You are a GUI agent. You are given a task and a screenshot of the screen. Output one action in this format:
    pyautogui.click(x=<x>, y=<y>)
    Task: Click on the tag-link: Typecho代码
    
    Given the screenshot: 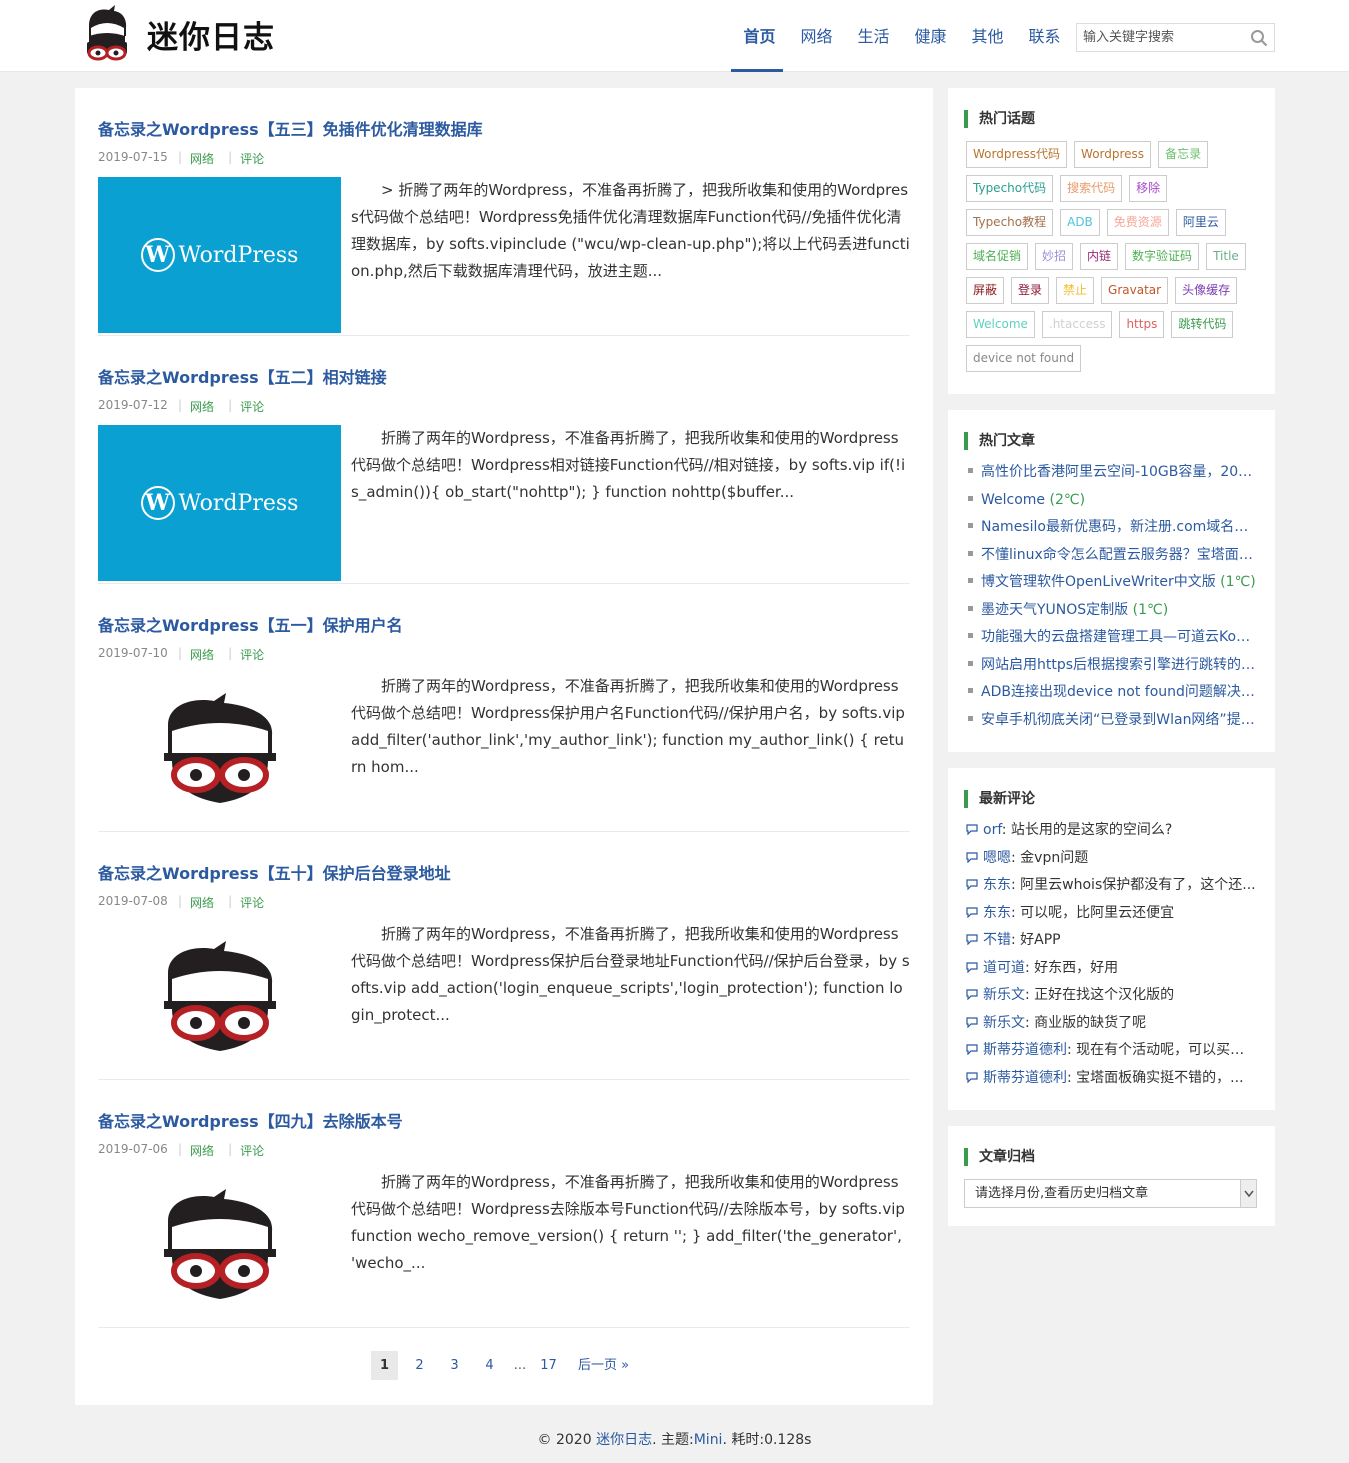 What is the action you would take?
    pyautogui.click(x=1010, y=188)
    